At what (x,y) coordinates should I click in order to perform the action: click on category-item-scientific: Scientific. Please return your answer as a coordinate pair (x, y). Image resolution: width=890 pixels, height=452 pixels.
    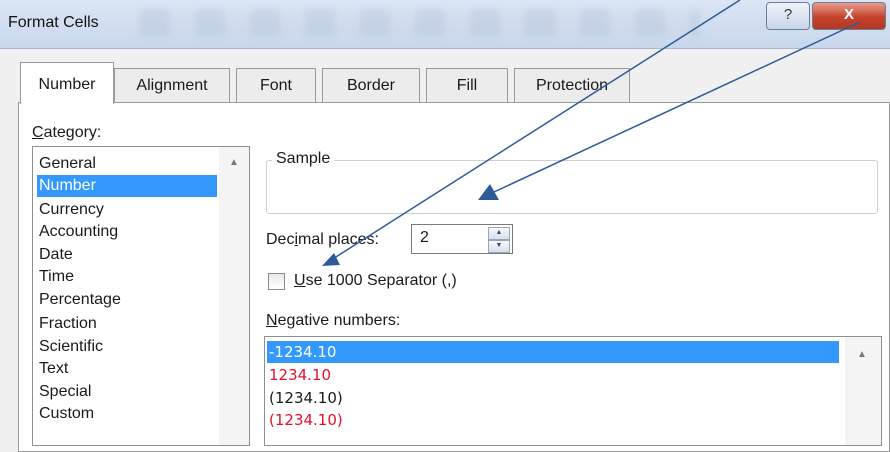
    Looking at the image, I should click on (71, 347).